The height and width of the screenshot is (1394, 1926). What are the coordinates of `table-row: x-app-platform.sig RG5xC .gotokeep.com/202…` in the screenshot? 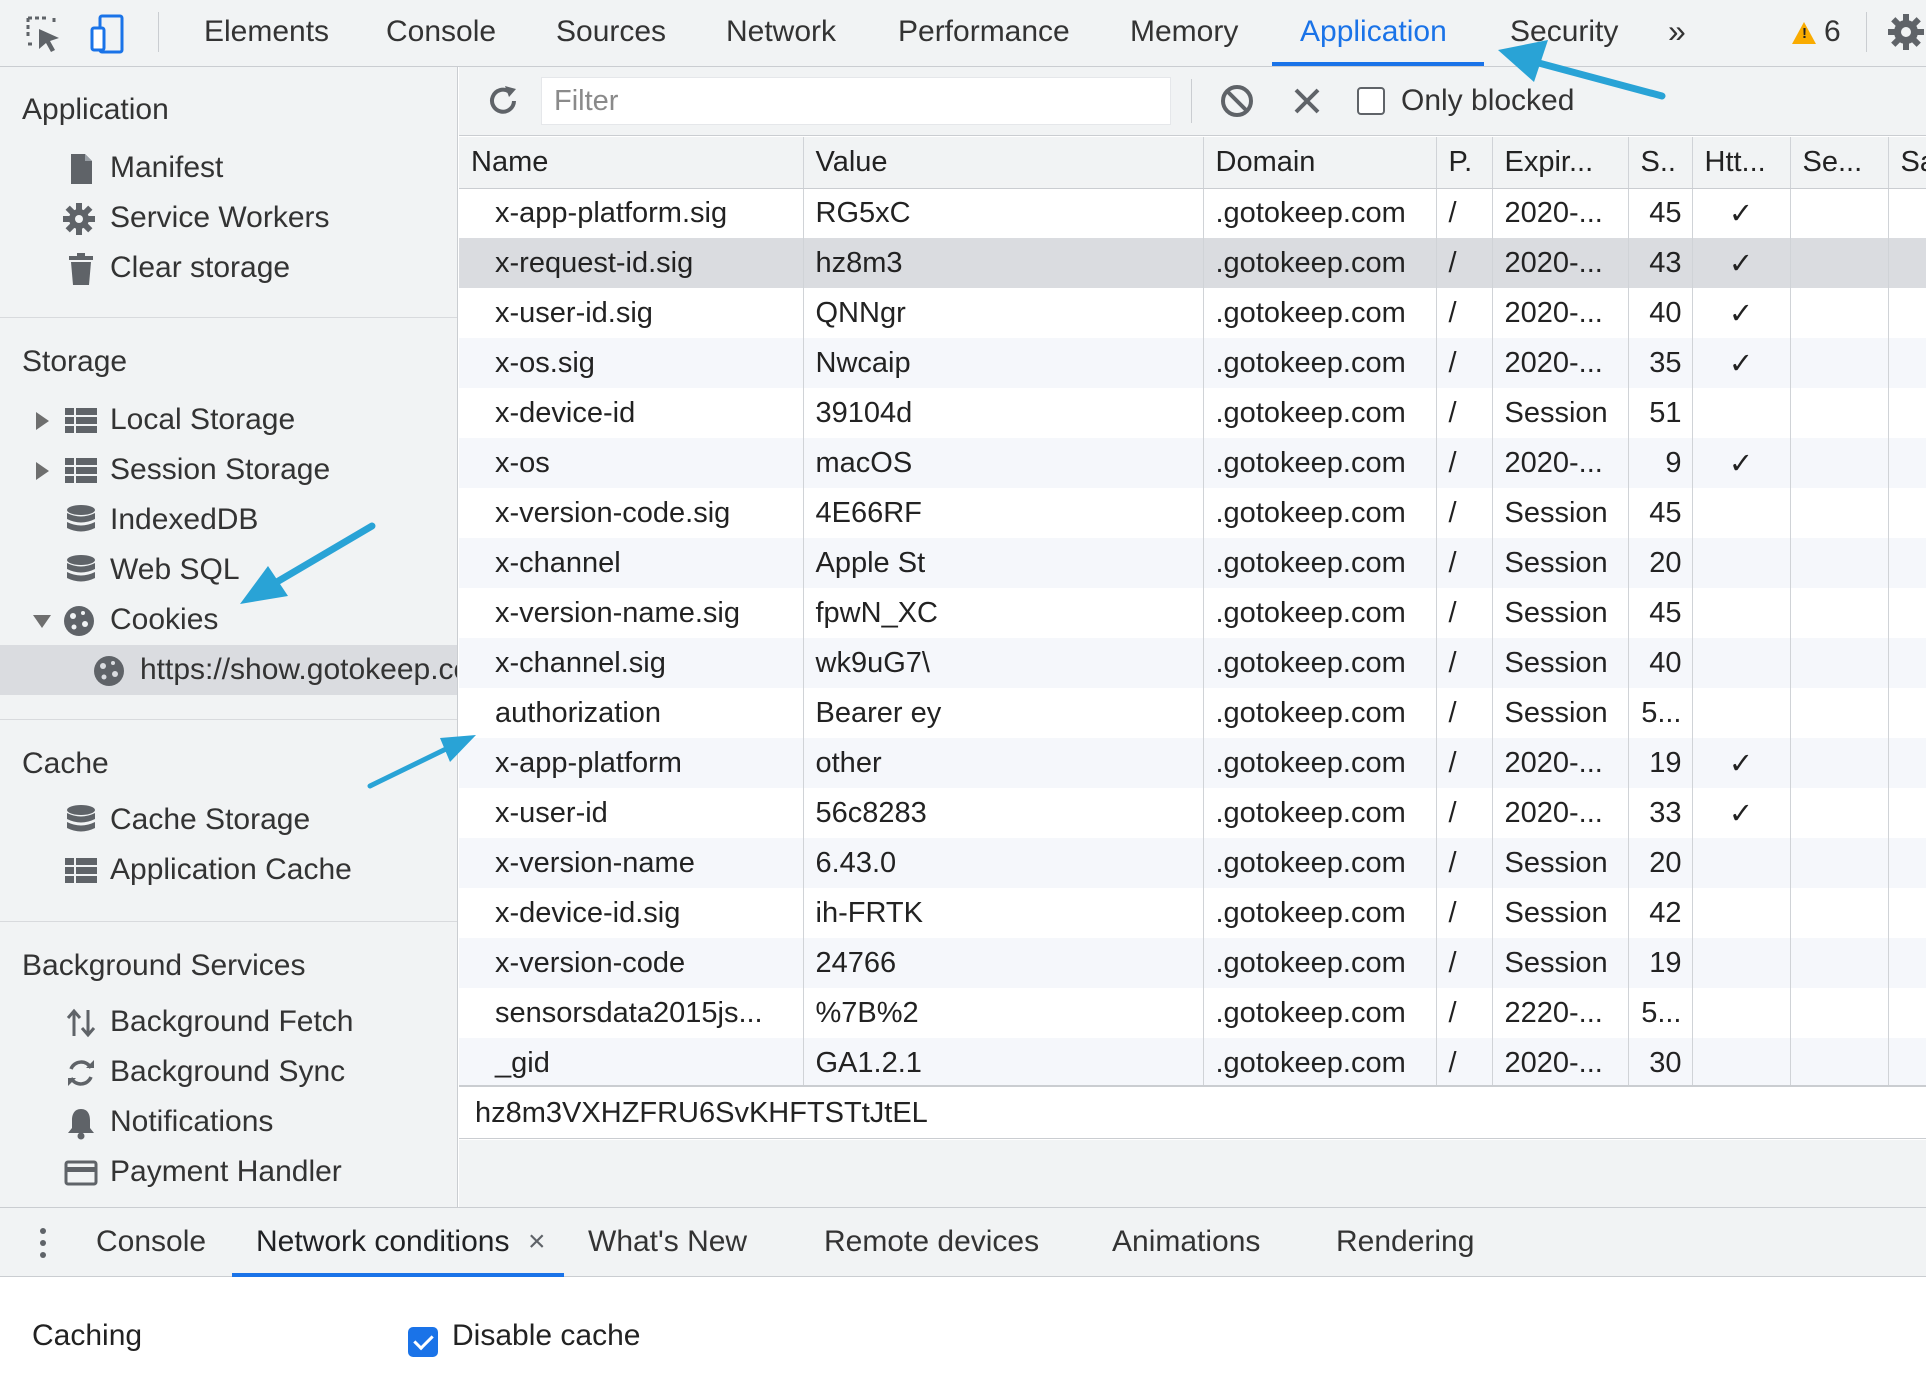 It's located at (1192, 213).